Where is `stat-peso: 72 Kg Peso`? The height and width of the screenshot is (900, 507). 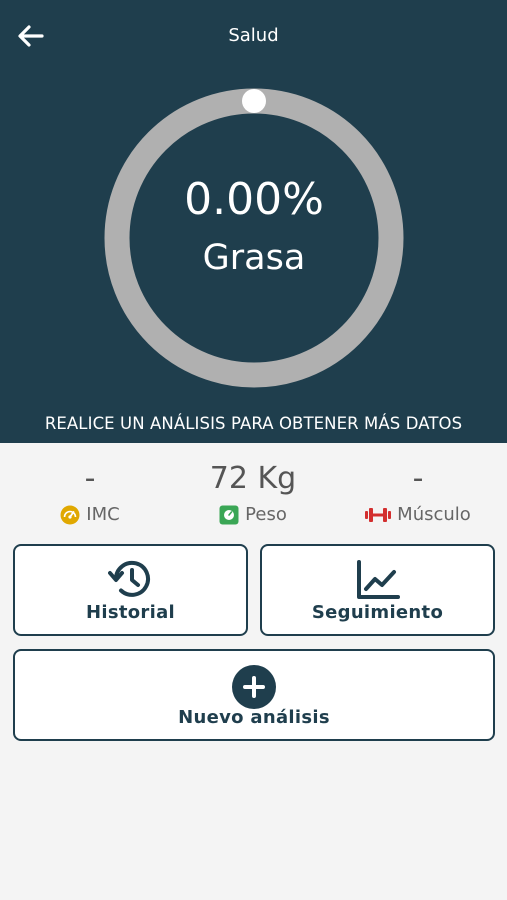 stat-peso: 72 Kg Peso is located at coordinates (253, 492).